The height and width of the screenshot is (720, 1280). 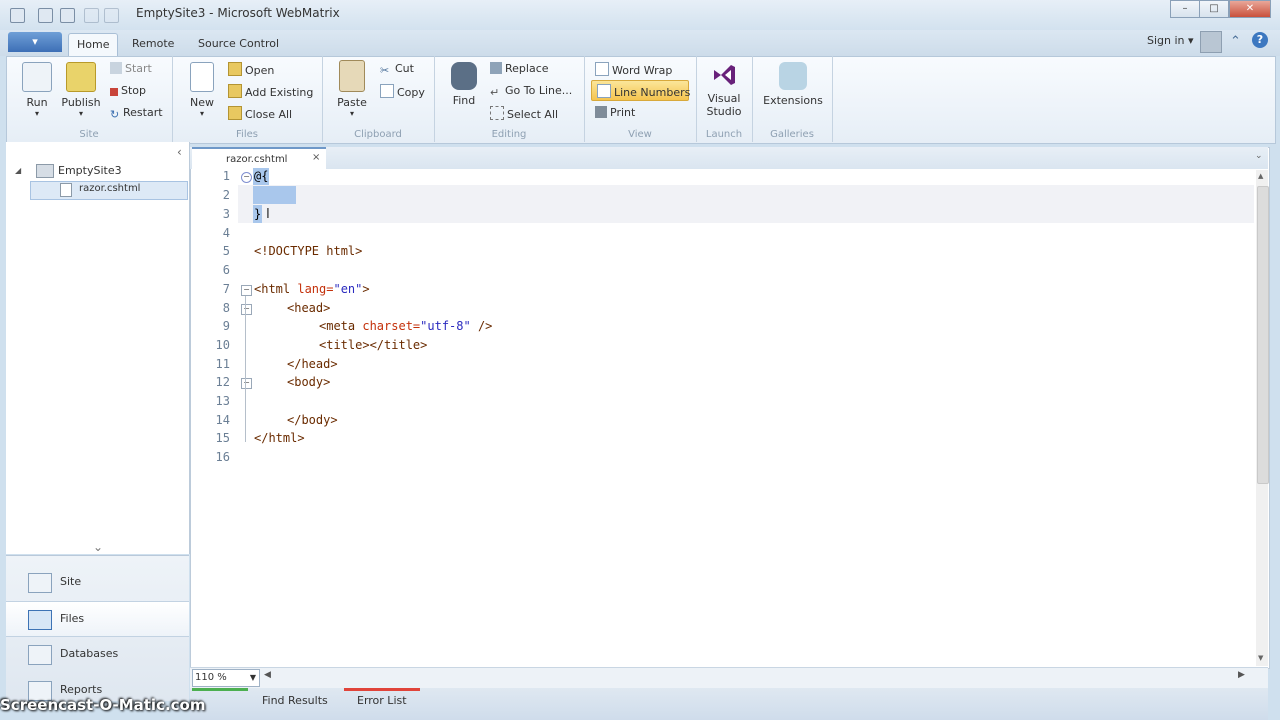 I want to click on tab-error-list: Error List, so click(x=382, y=700).